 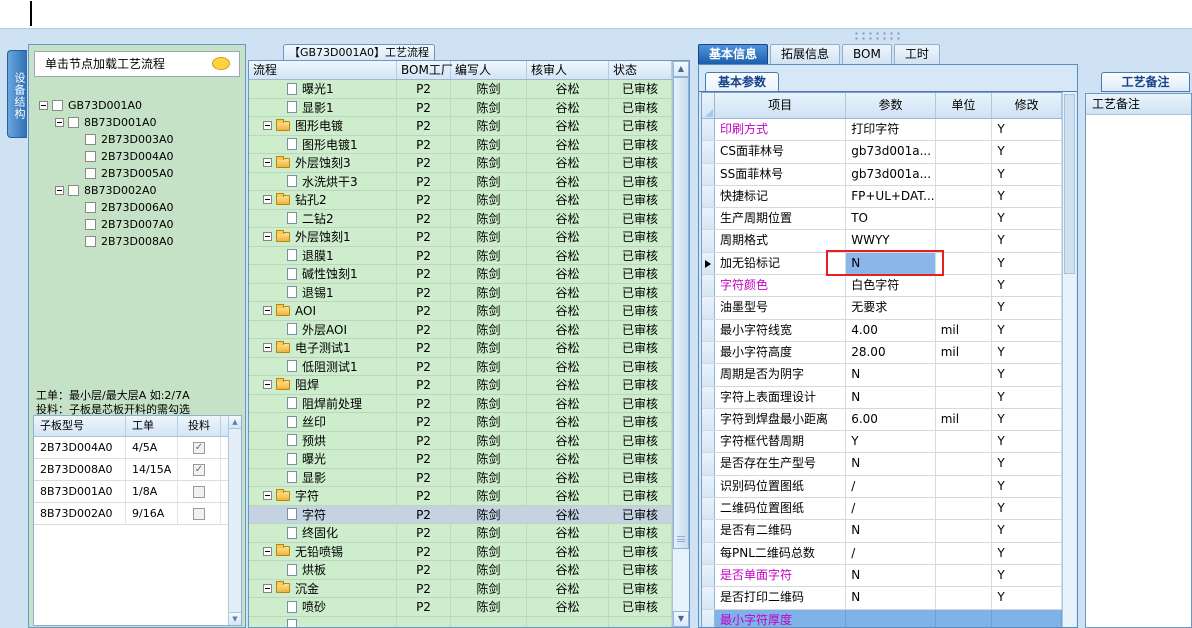 I want to click on col-header-unit: 单位, so click(x=964, y=105).